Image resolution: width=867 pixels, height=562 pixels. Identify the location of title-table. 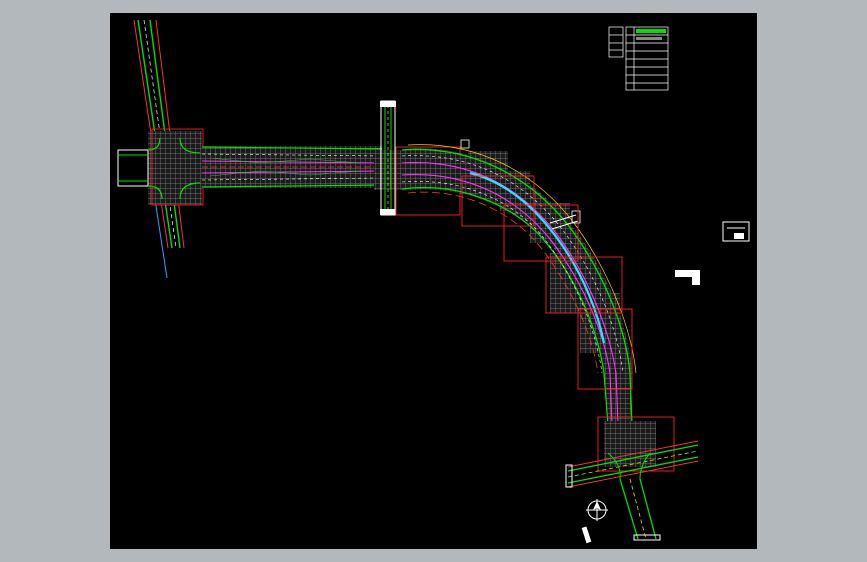
(638, 58).